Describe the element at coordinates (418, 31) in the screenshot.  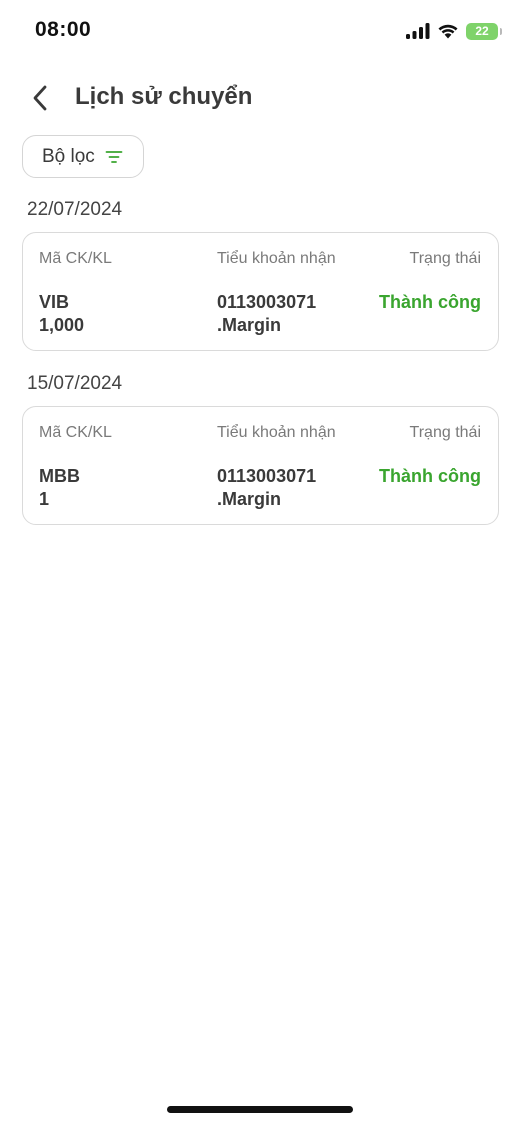
I see `cellular-signal-icon` at that location.